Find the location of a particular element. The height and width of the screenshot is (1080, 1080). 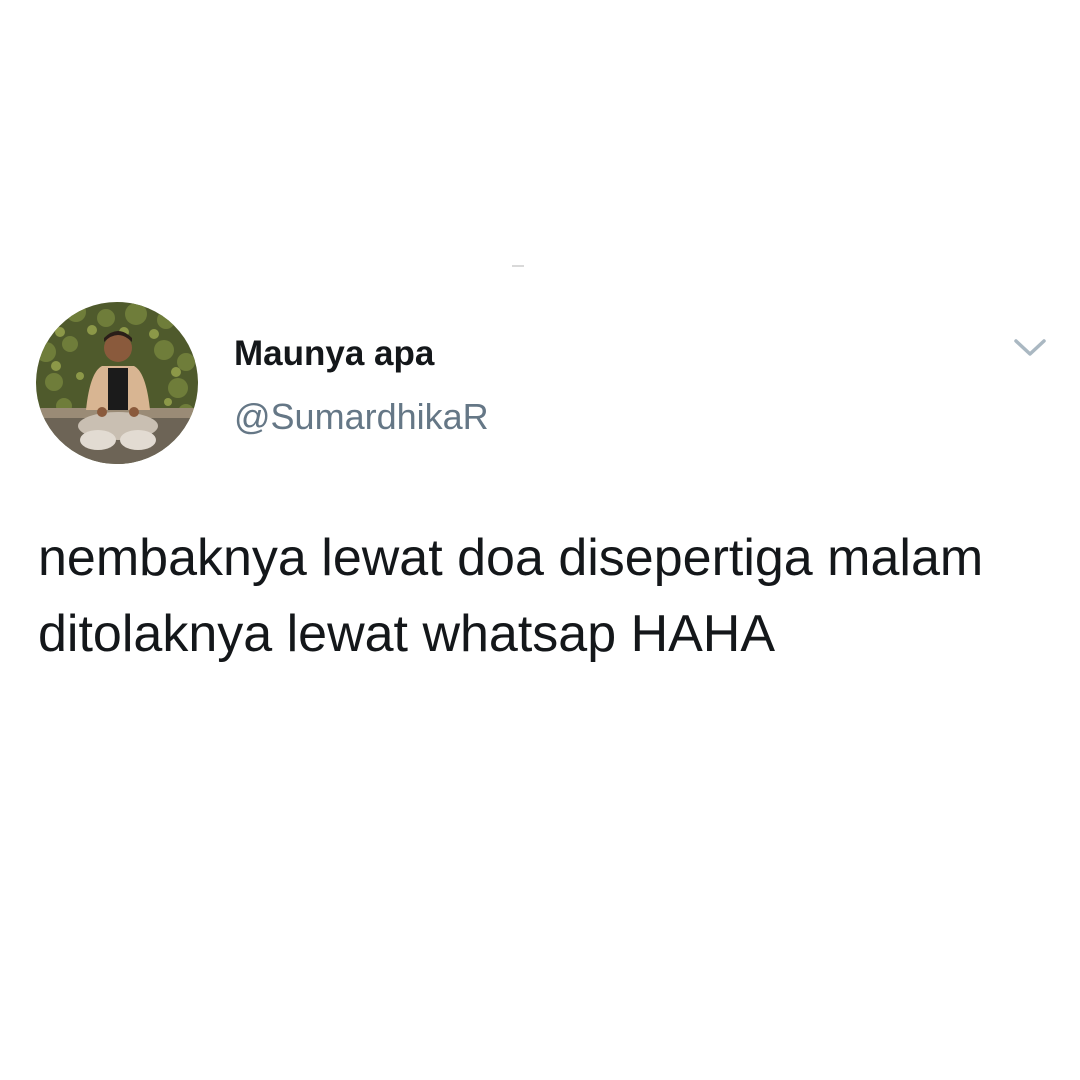

chevron-down-icon is located at coordinates (1030, 347).